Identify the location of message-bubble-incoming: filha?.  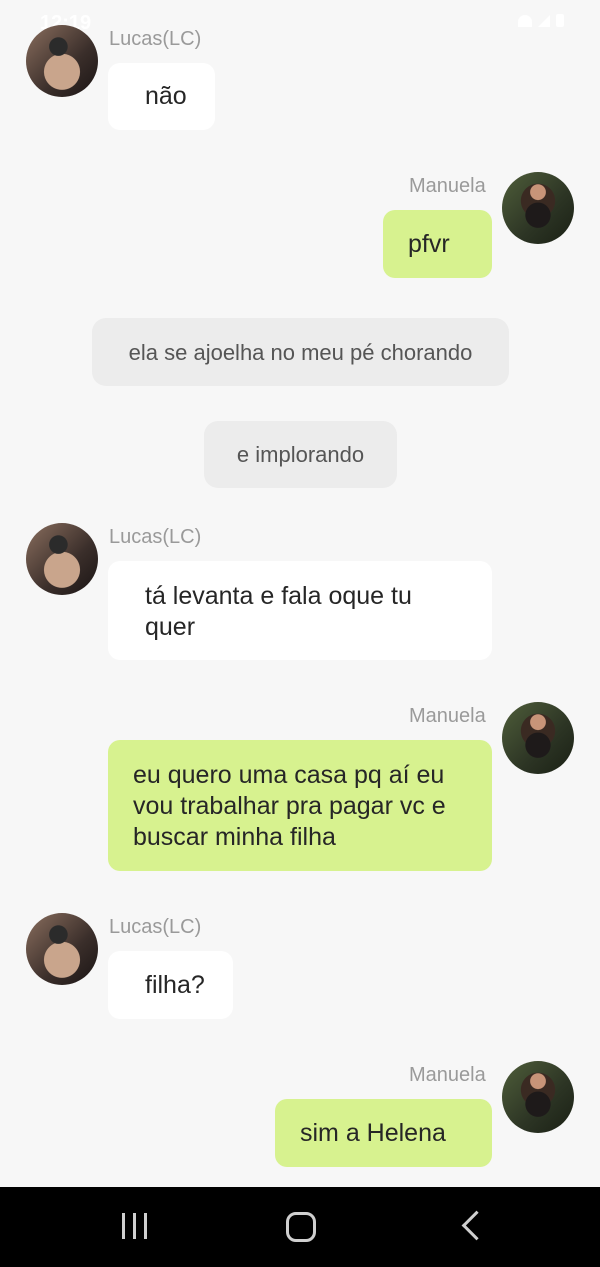
(170, 985).